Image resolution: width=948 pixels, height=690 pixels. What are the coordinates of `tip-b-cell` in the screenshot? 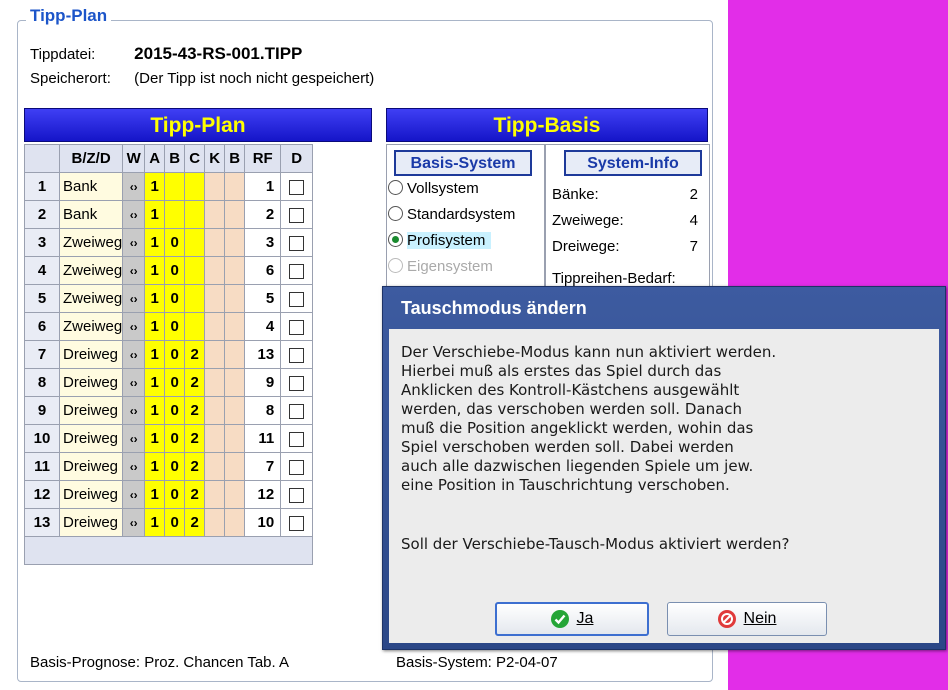 It's located at (175, 186).